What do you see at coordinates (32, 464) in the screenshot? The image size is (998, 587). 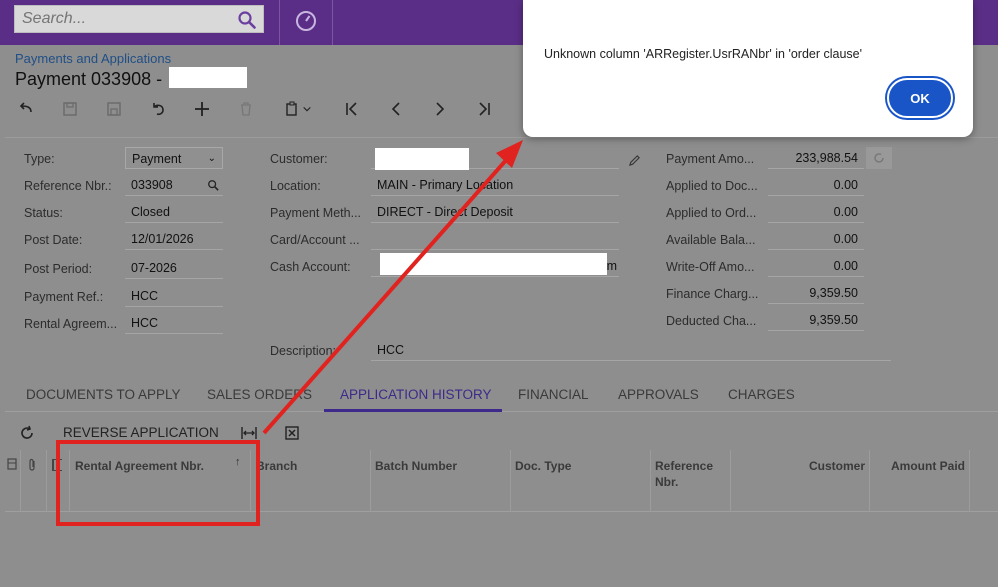 I see `attachment-icon` at bounding box center [32, 464].